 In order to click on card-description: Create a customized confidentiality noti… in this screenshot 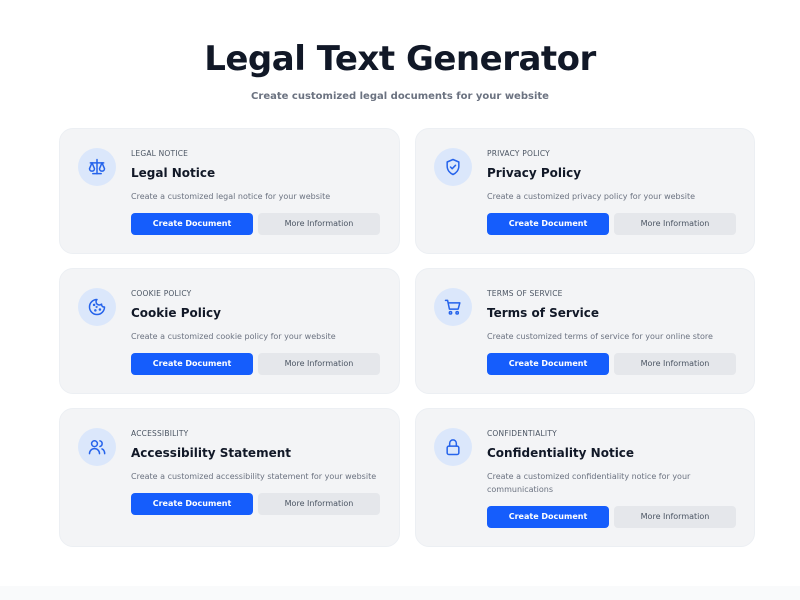, I will do `click(589, 483)`.